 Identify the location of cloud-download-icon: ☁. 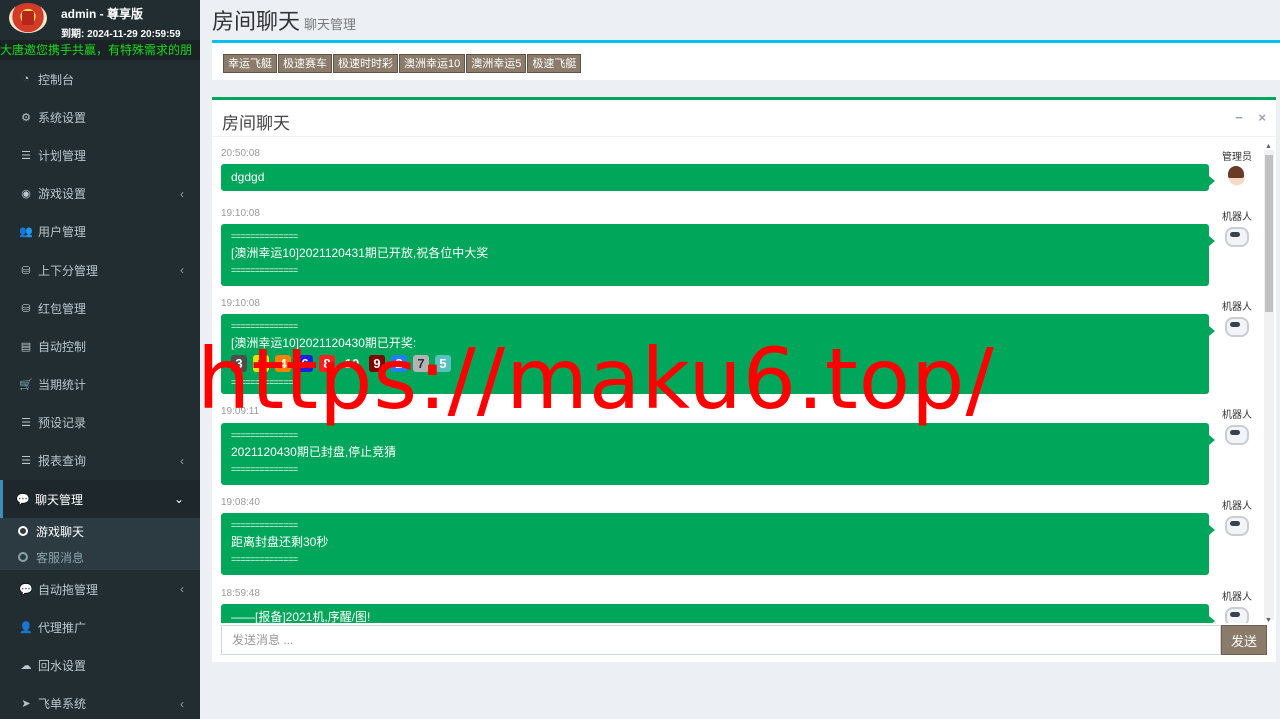
(26, 666).